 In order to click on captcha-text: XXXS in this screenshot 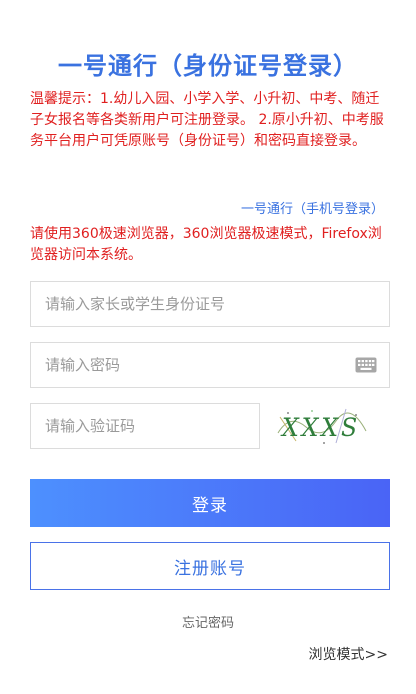, I will do `click(320, 427)`.